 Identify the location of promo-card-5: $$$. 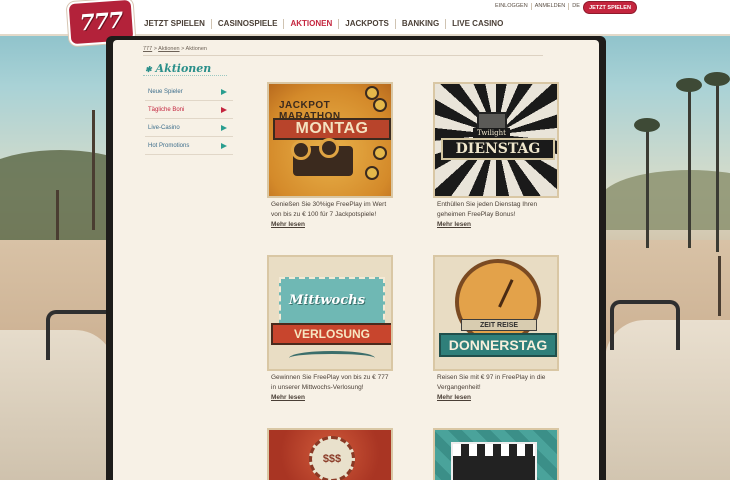
(331, 454).